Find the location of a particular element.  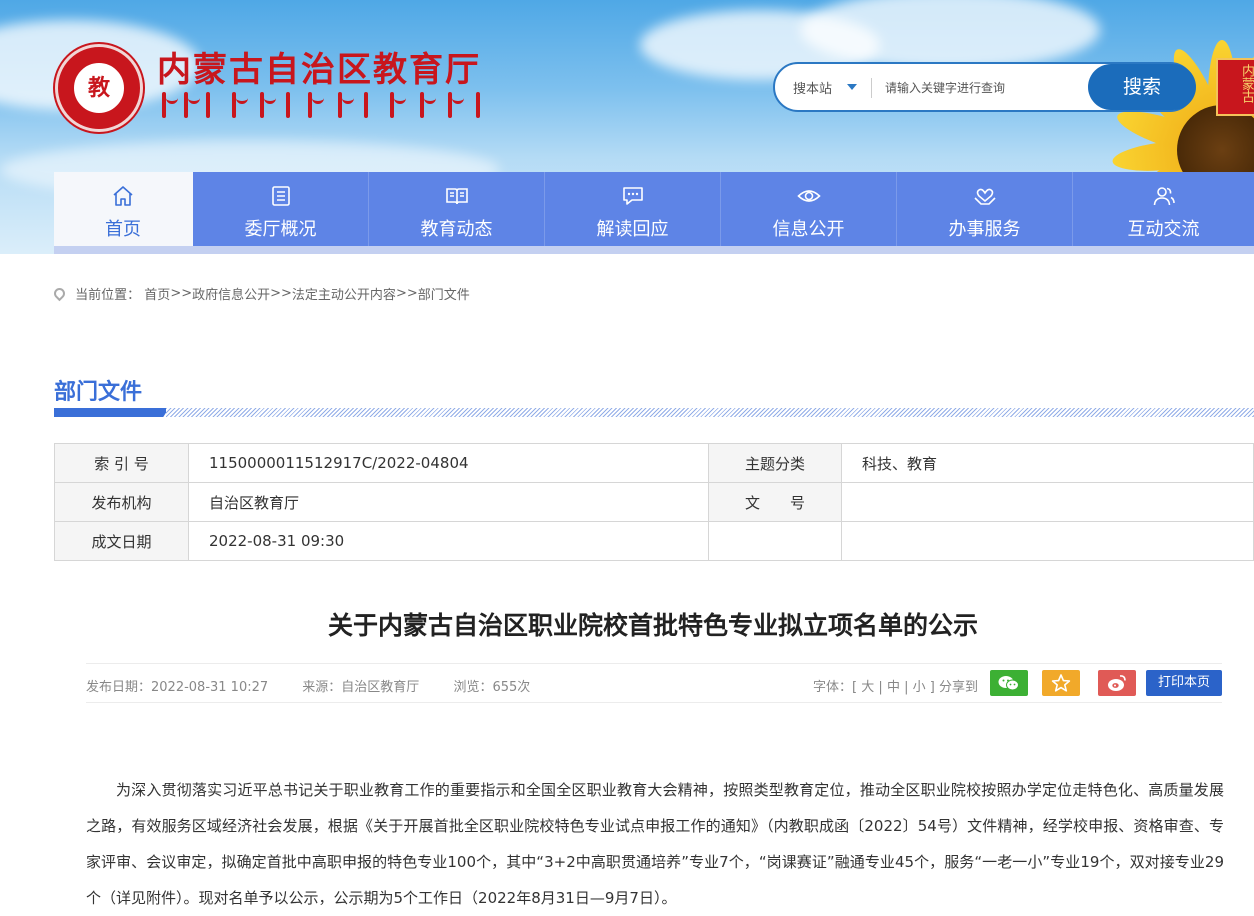

breadcrumb-item-disclosure: 政府信息公开 is located at coordinates (231, 295).